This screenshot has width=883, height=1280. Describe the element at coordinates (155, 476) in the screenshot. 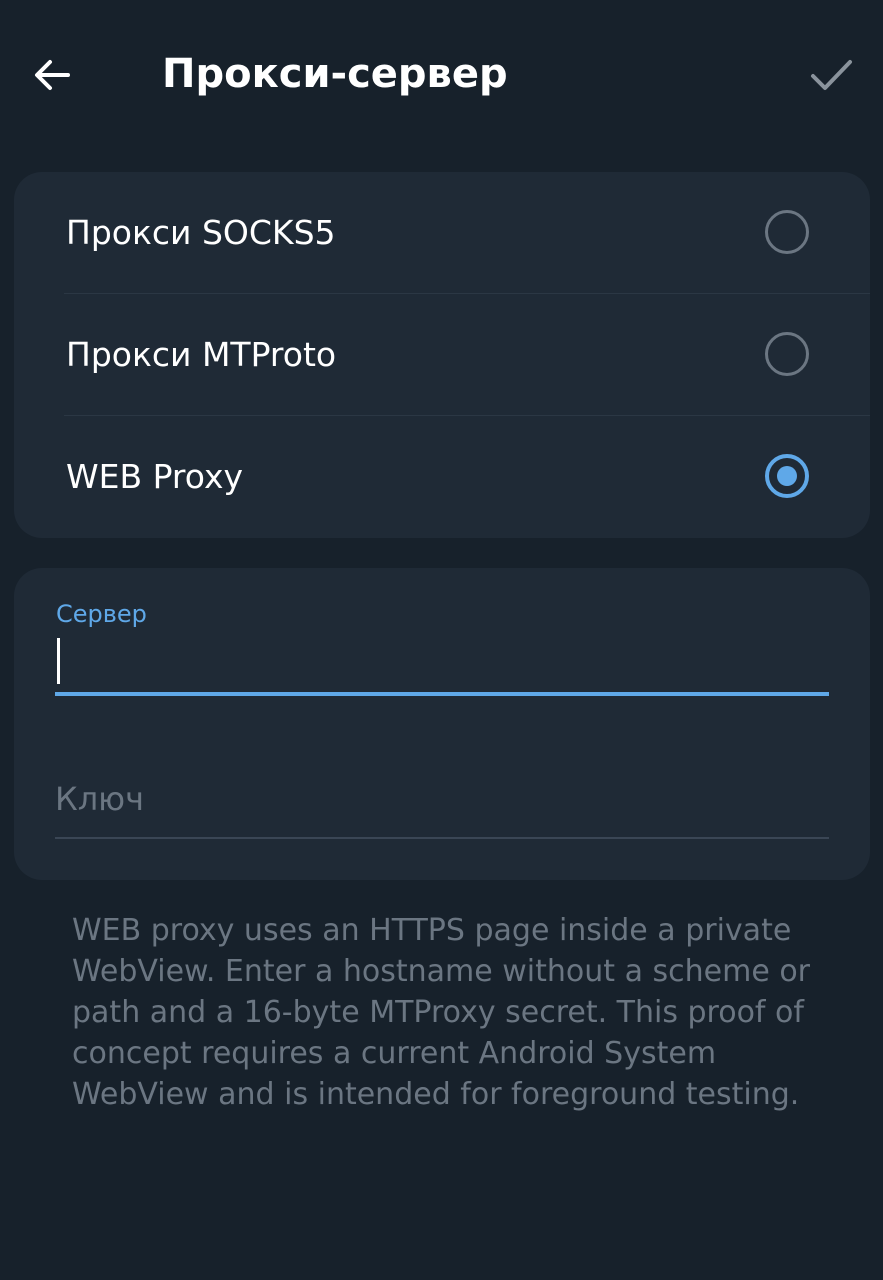

I see `proxy-type-label: WEB Proxy` at that location.